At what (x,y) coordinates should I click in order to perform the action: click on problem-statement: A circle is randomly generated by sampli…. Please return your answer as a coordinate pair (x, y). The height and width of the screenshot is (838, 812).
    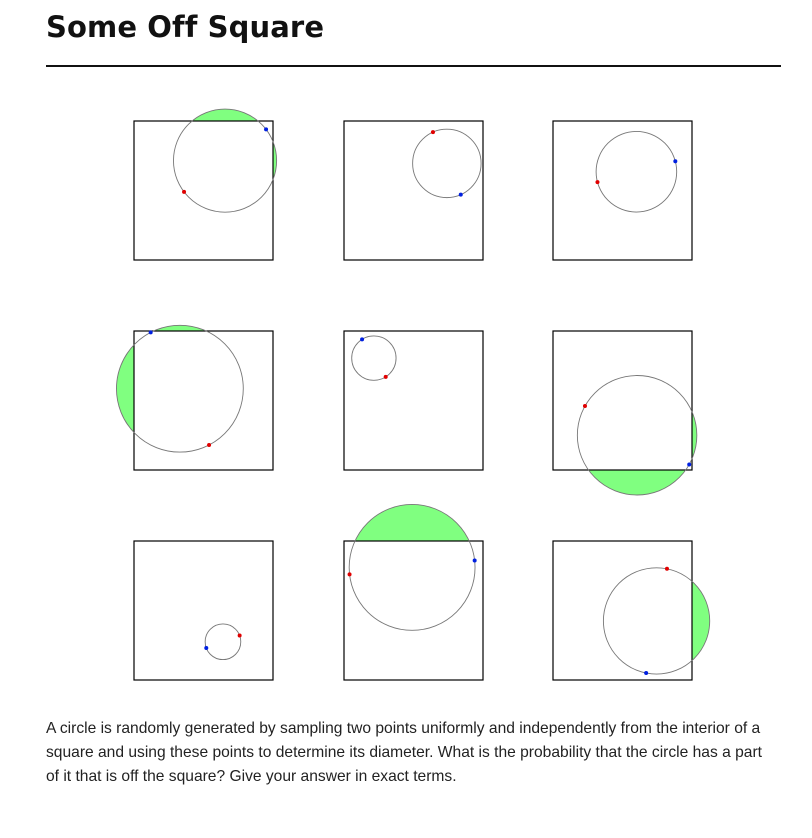
    Looking at the image, I should click on (404, 752).